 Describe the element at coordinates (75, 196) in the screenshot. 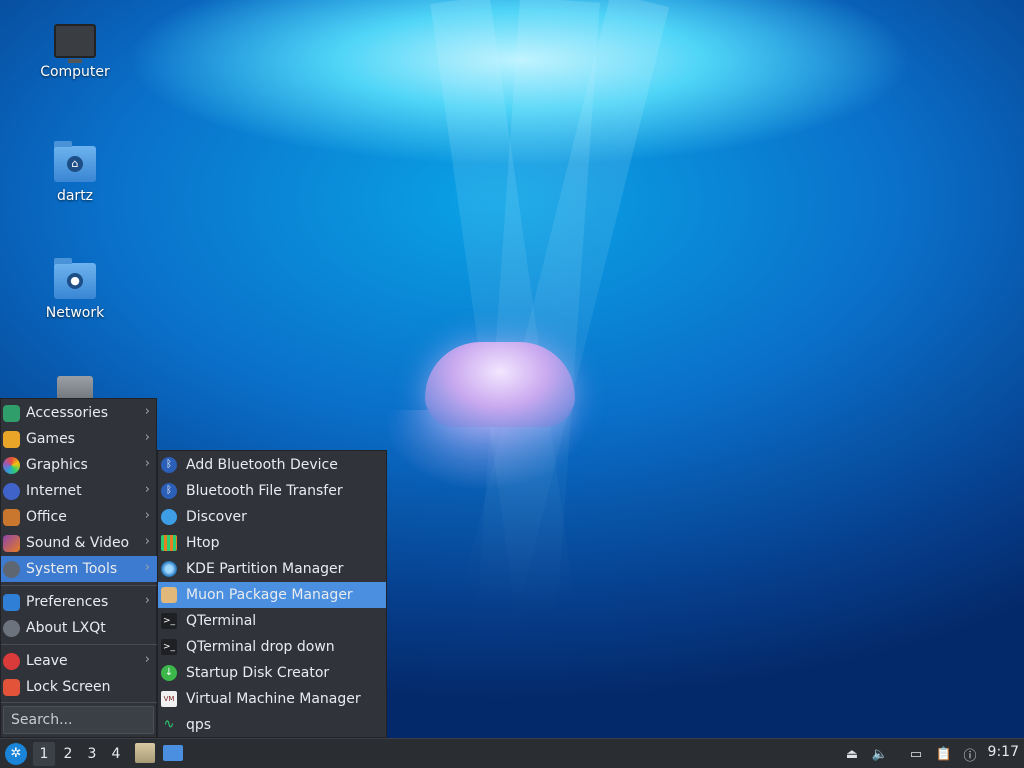

I see `desktop-icon-label: dartz` at that location.